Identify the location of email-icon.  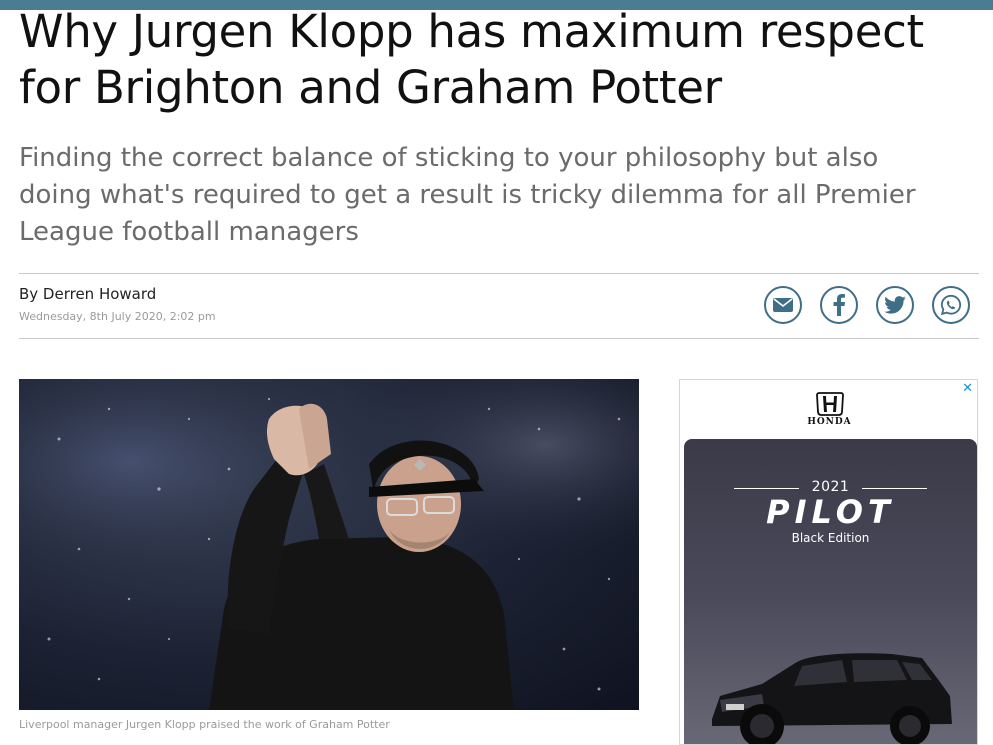
(783, 305).